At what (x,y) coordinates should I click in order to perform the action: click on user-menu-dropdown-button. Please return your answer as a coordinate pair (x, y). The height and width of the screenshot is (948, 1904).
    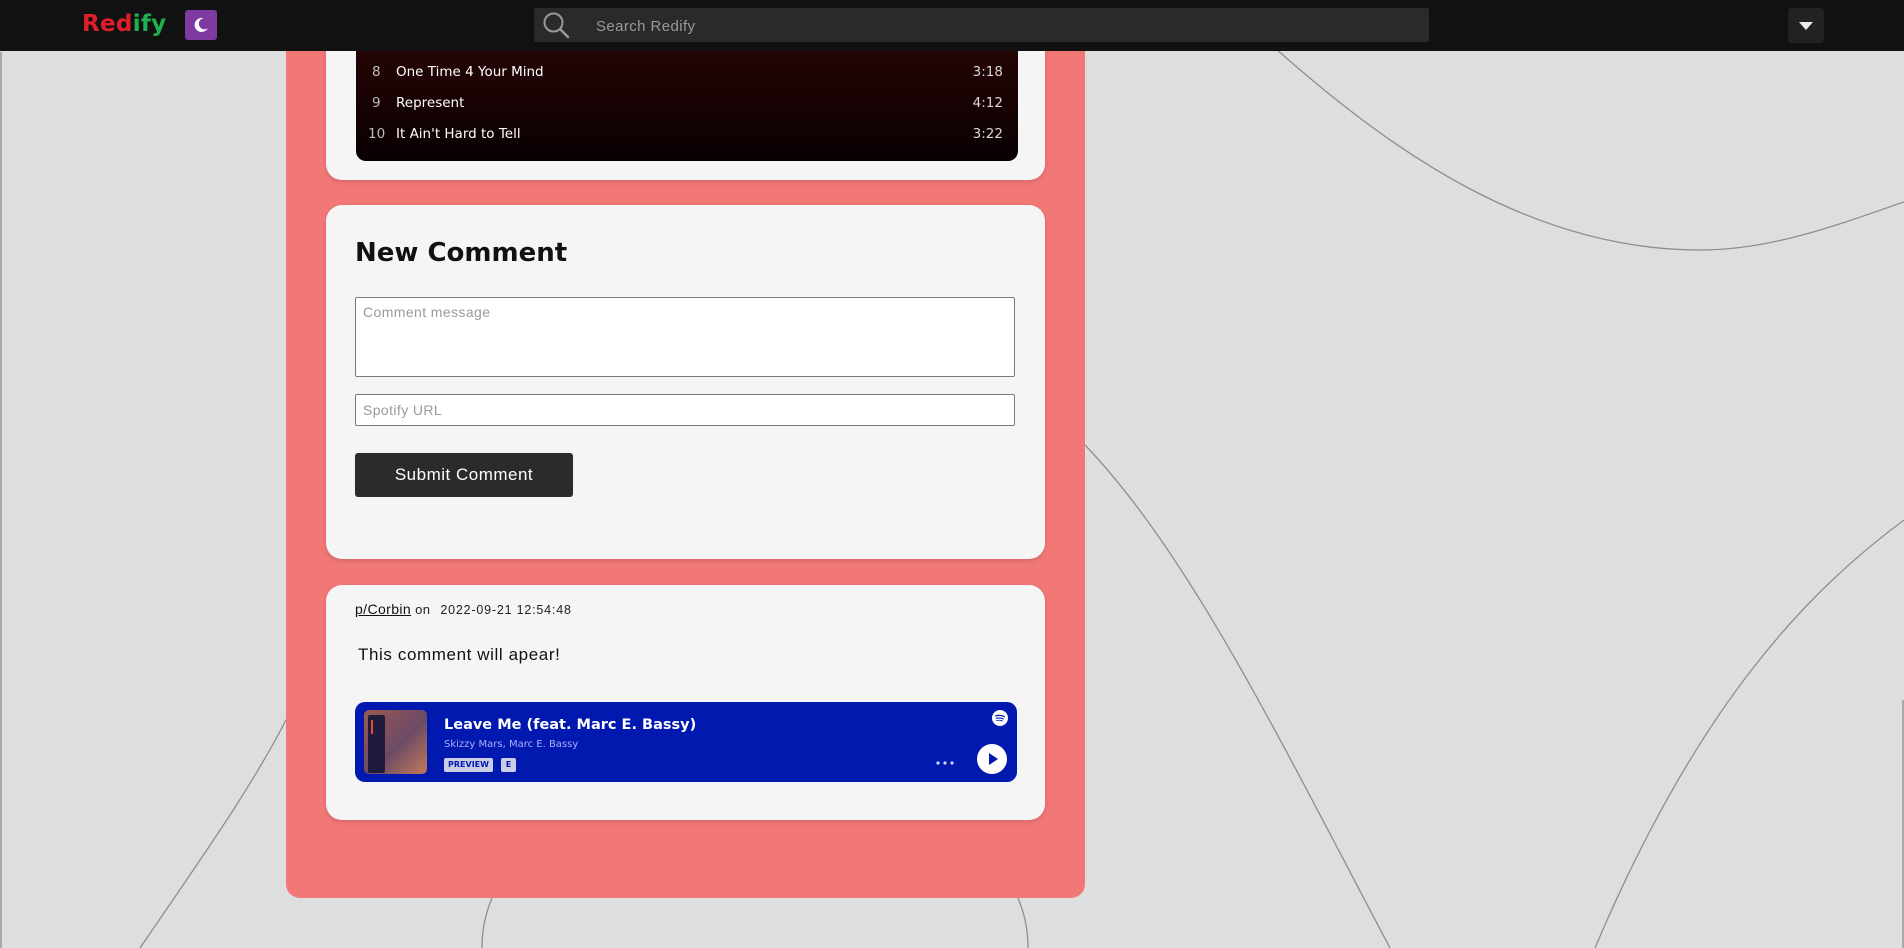
    Looking at the image, I should click on (1806, 25).